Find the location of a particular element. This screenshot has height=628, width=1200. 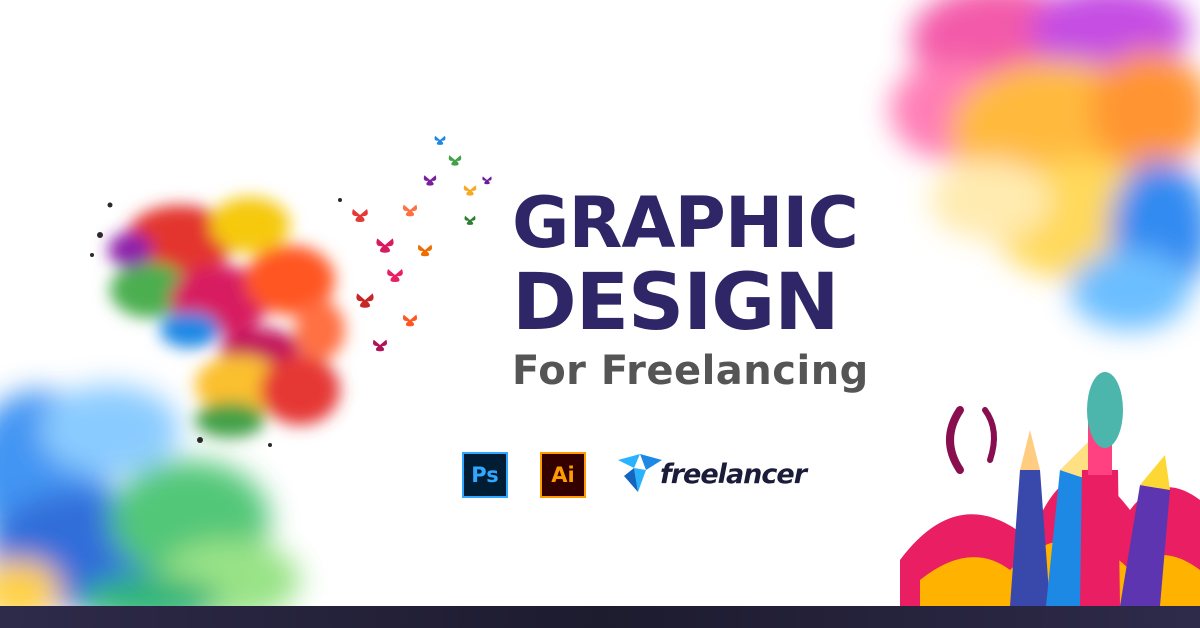

photoshop-logo: Ps is located at coordinates (485, 475).